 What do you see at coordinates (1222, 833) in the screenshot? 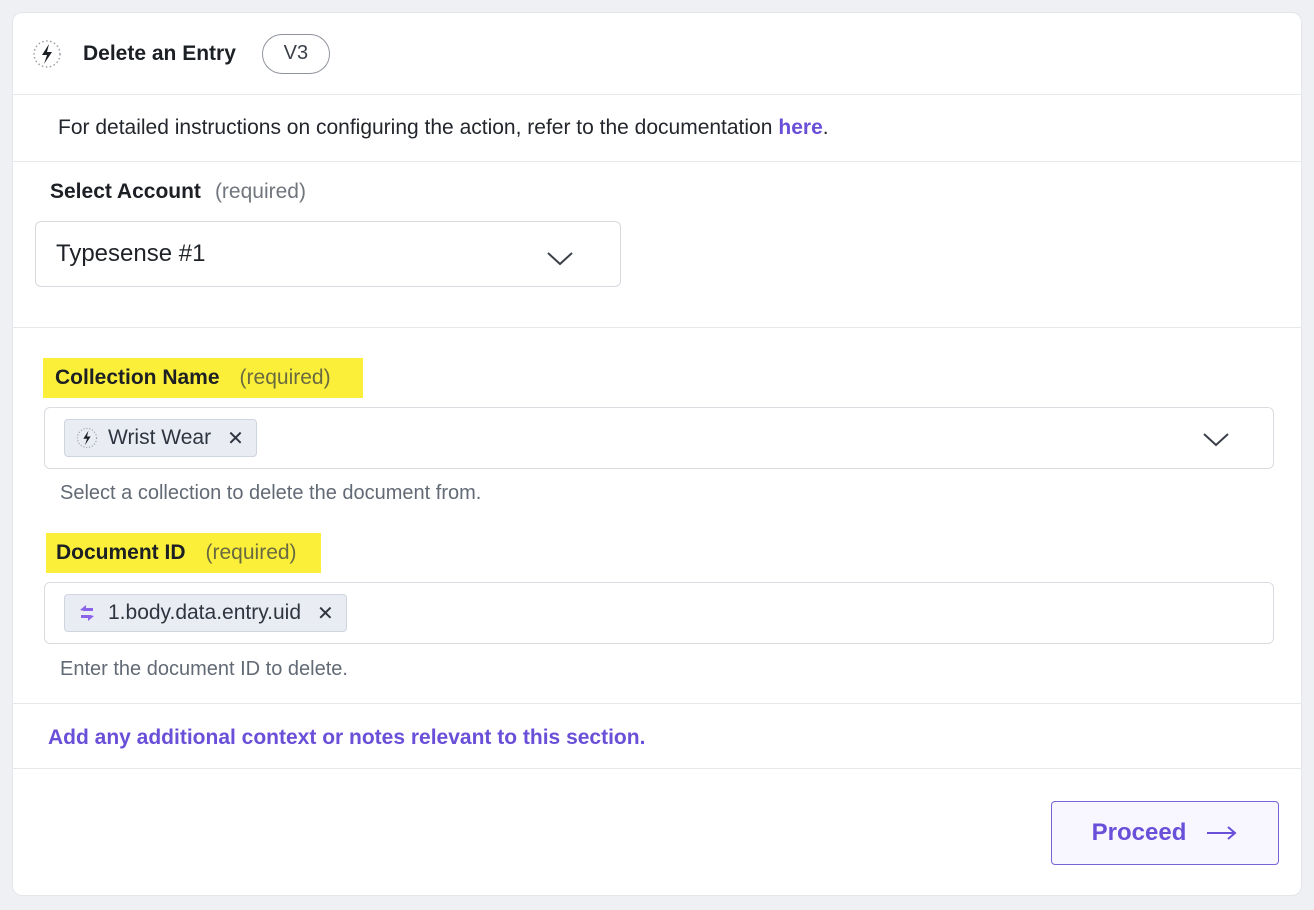
I see `arrow-right-icon` at bounding box center [1222, 833].